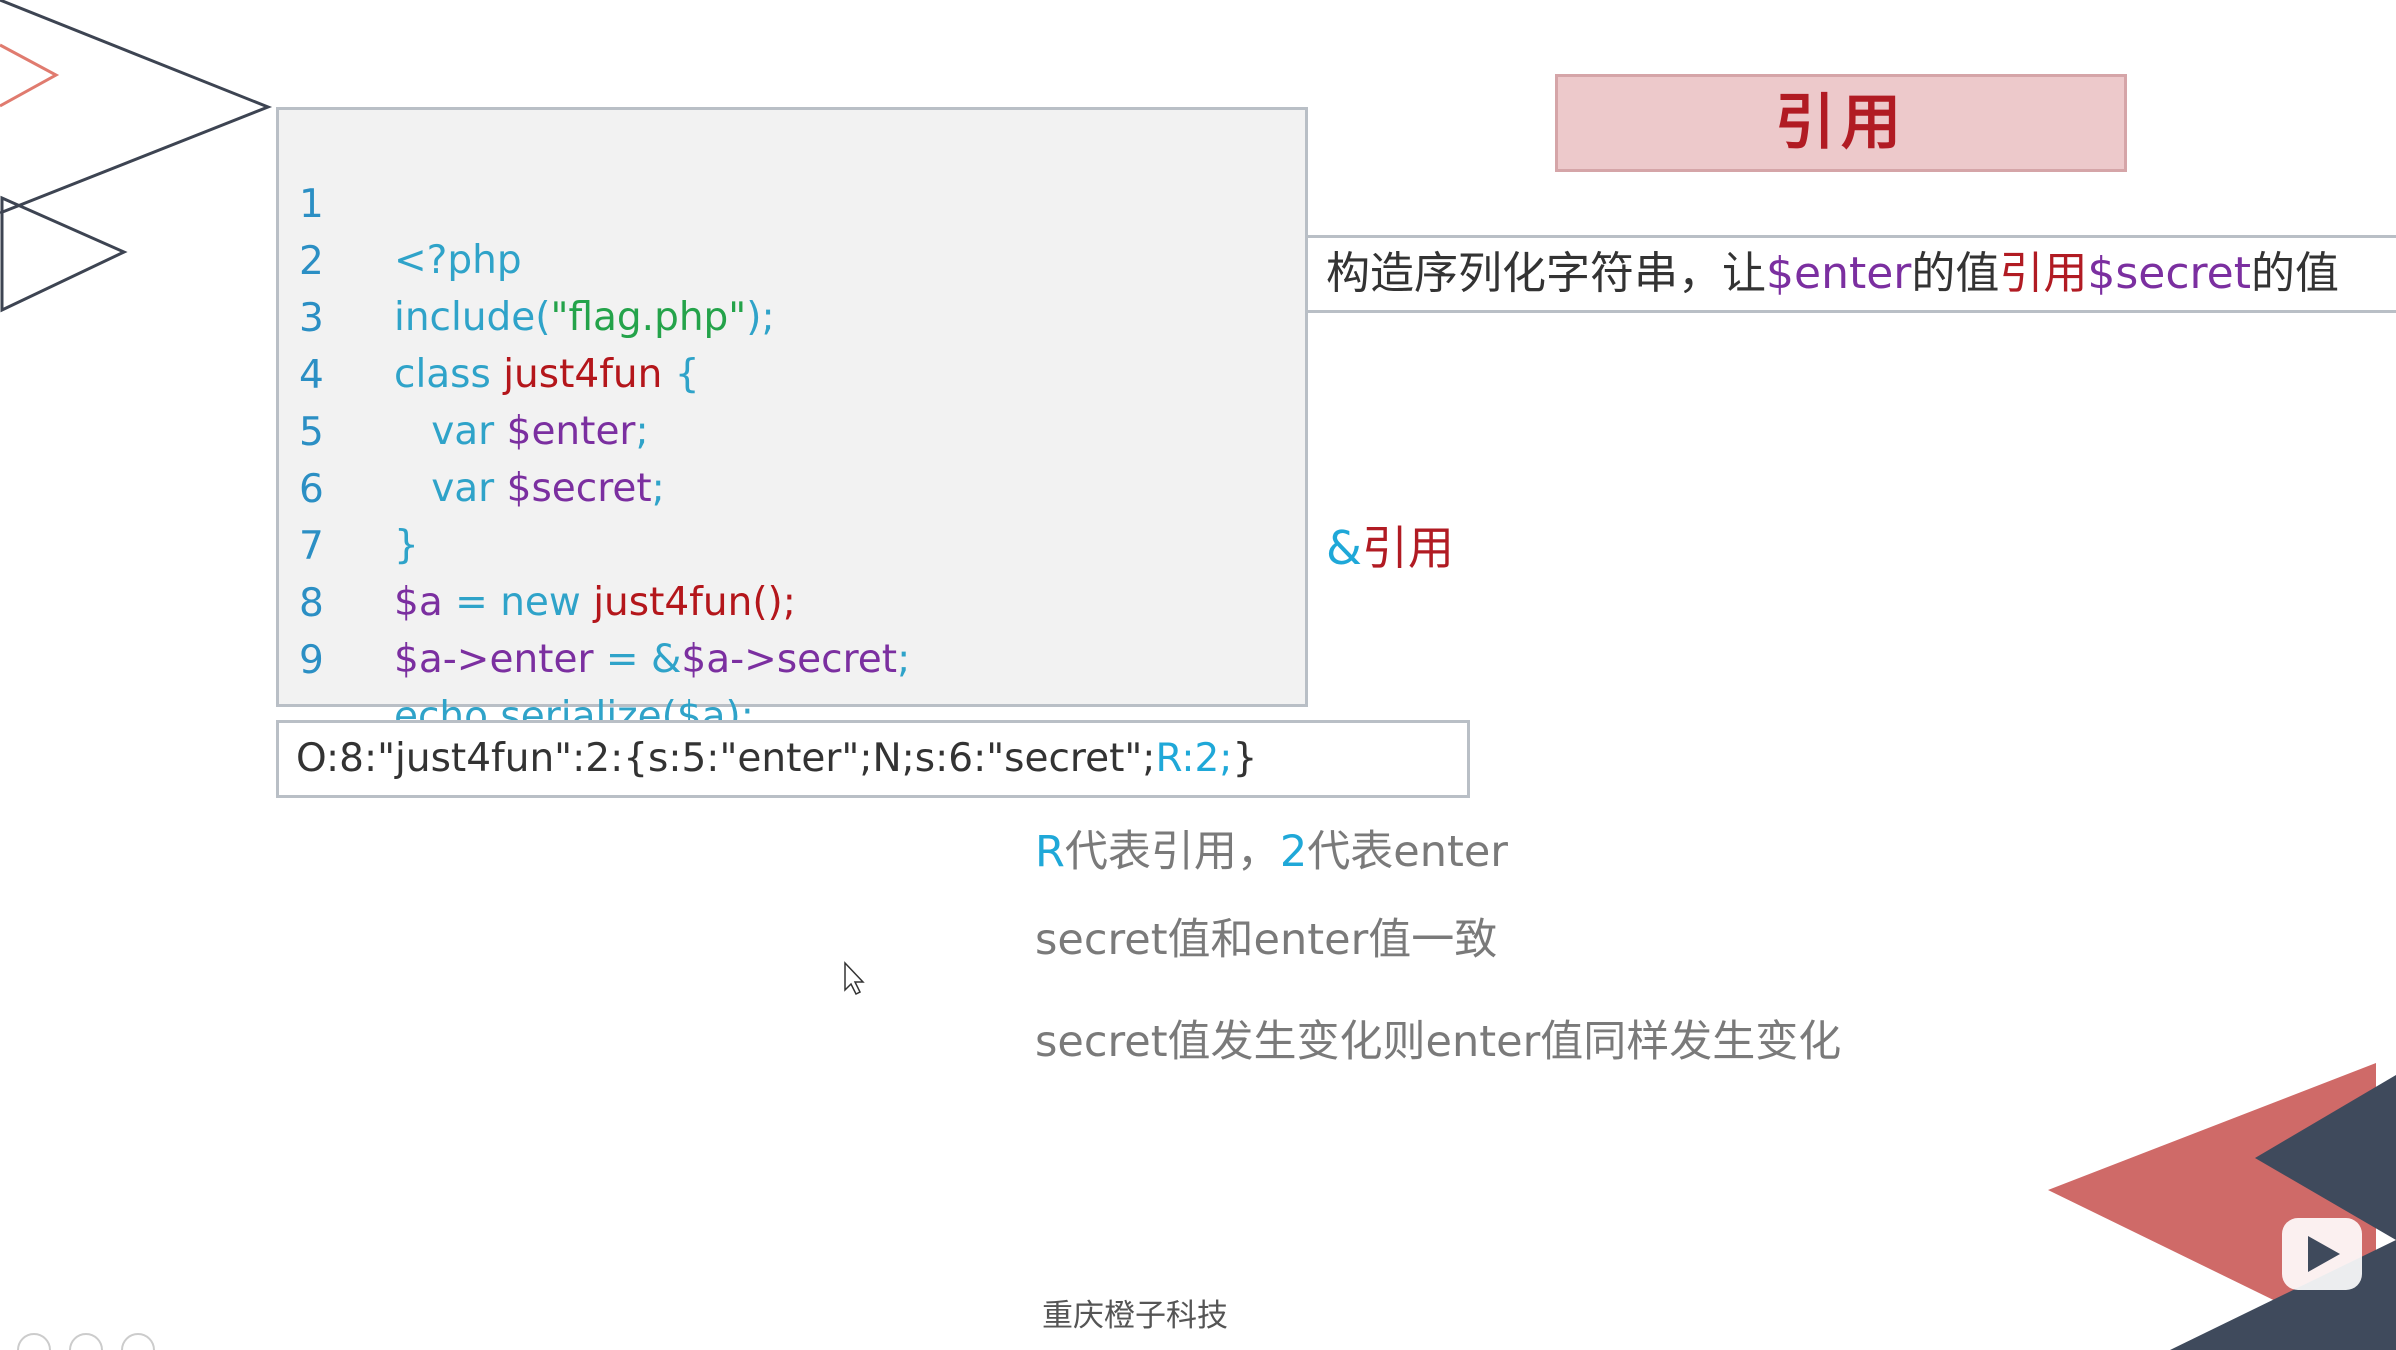 The image size is (2396, 1350). Describe the element at coordinates (2322, 1254) in the screenshot. I see `play-logo-icon` at that location.